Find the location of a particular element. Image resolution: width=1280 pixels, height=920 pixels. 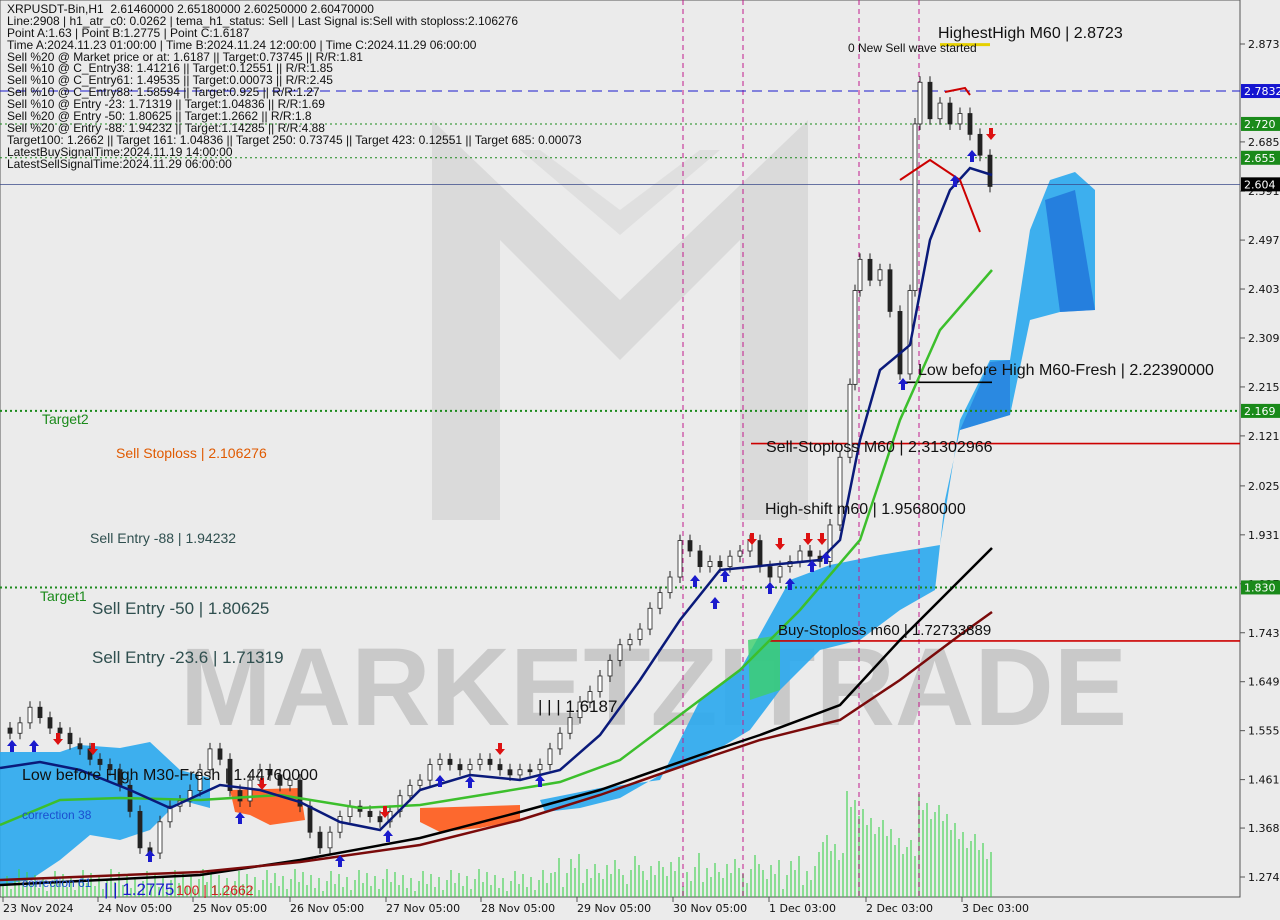

y-tick-label: 2.025 is located at coordinates (1264, 486).